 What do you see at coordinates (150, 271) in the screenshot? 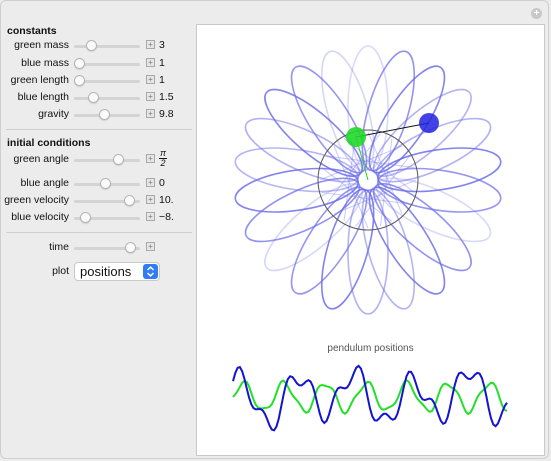
I see `chevron-updown-icon` at bounding box center [150, 271].